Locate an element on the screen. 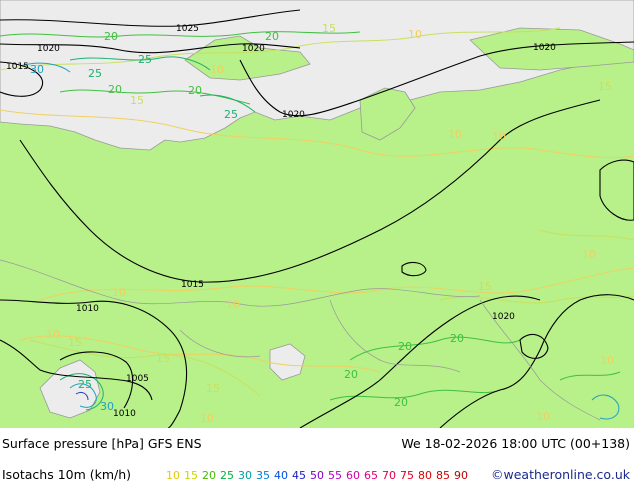  credit-link: ©weatheronline.co.uk is located at coordinates (560, 474).